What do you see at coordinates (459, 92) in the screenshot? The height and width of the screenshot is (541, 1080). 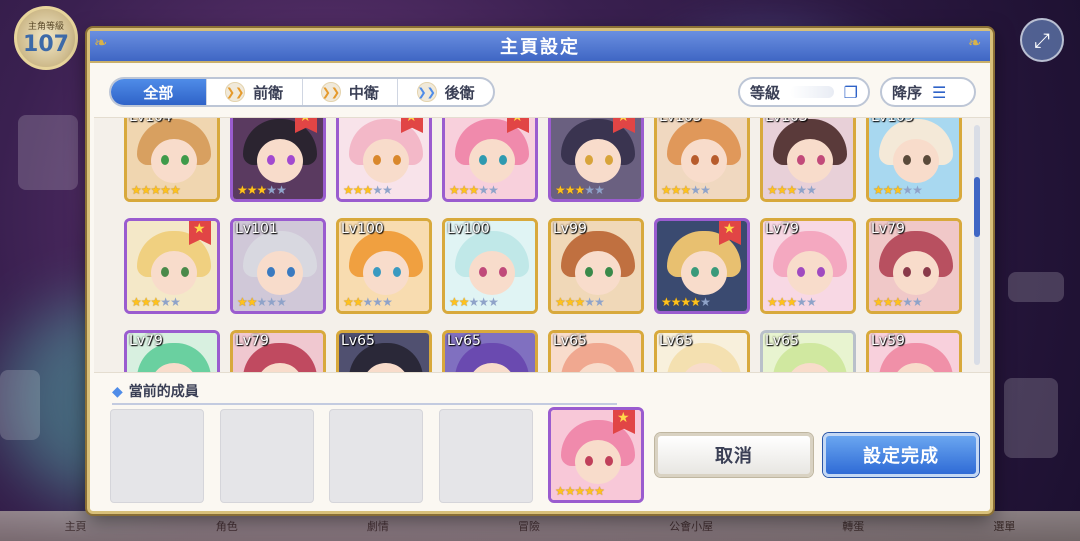 I see `tab-rearguard-label: 後衛` at bounding box center [459, 92].